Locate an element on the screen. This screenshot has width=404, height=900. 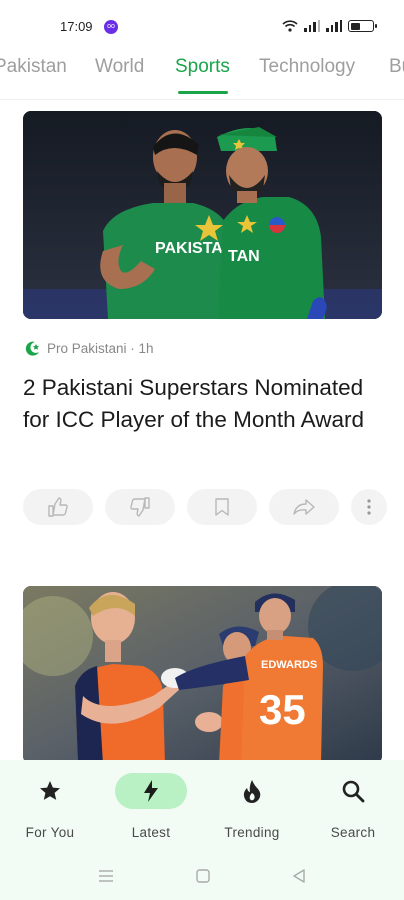
article-source: Pro Pakistani · 1h is located at coordinates (89, 348).